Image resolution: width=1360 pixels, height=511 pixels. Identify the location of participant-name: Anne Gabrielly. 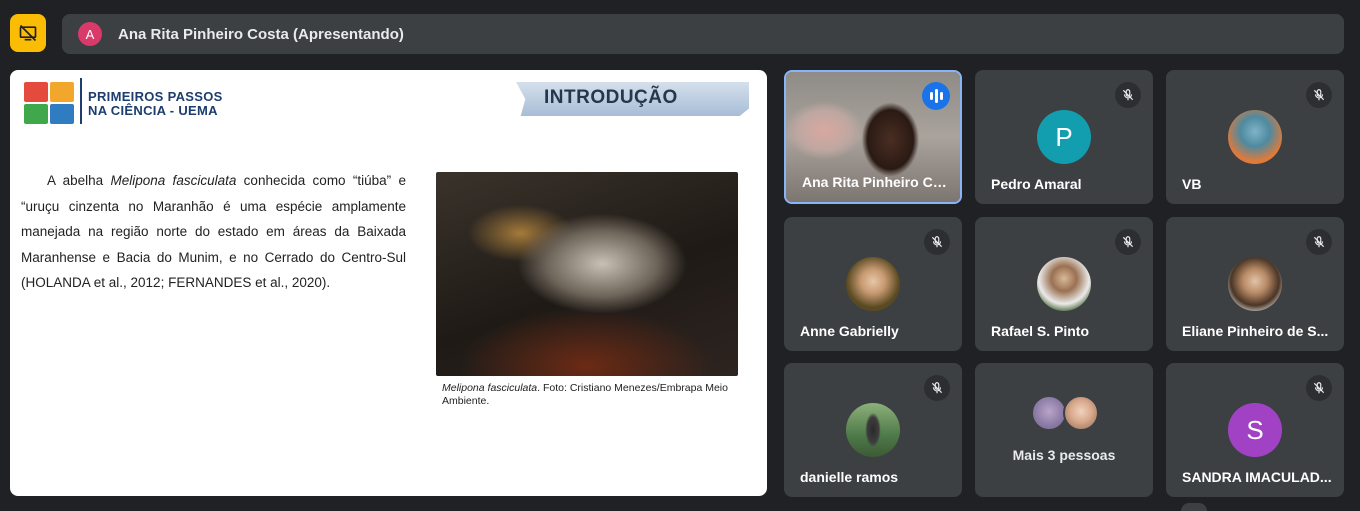
(849, 331).